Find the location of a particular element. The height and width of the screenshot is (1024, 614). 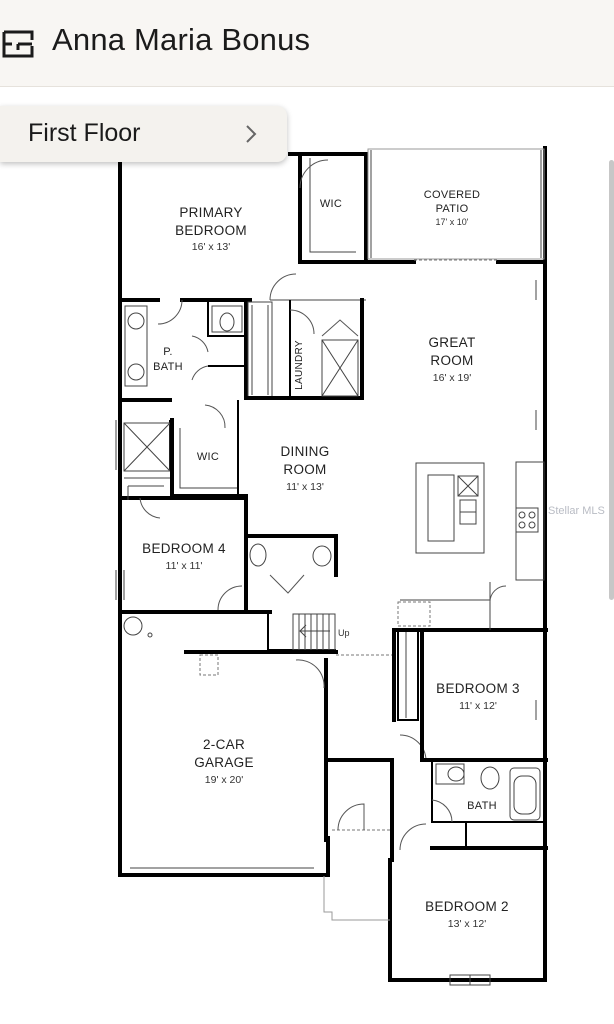

dim-great-room: 16' x 19' is located at coordinates (452, 378).